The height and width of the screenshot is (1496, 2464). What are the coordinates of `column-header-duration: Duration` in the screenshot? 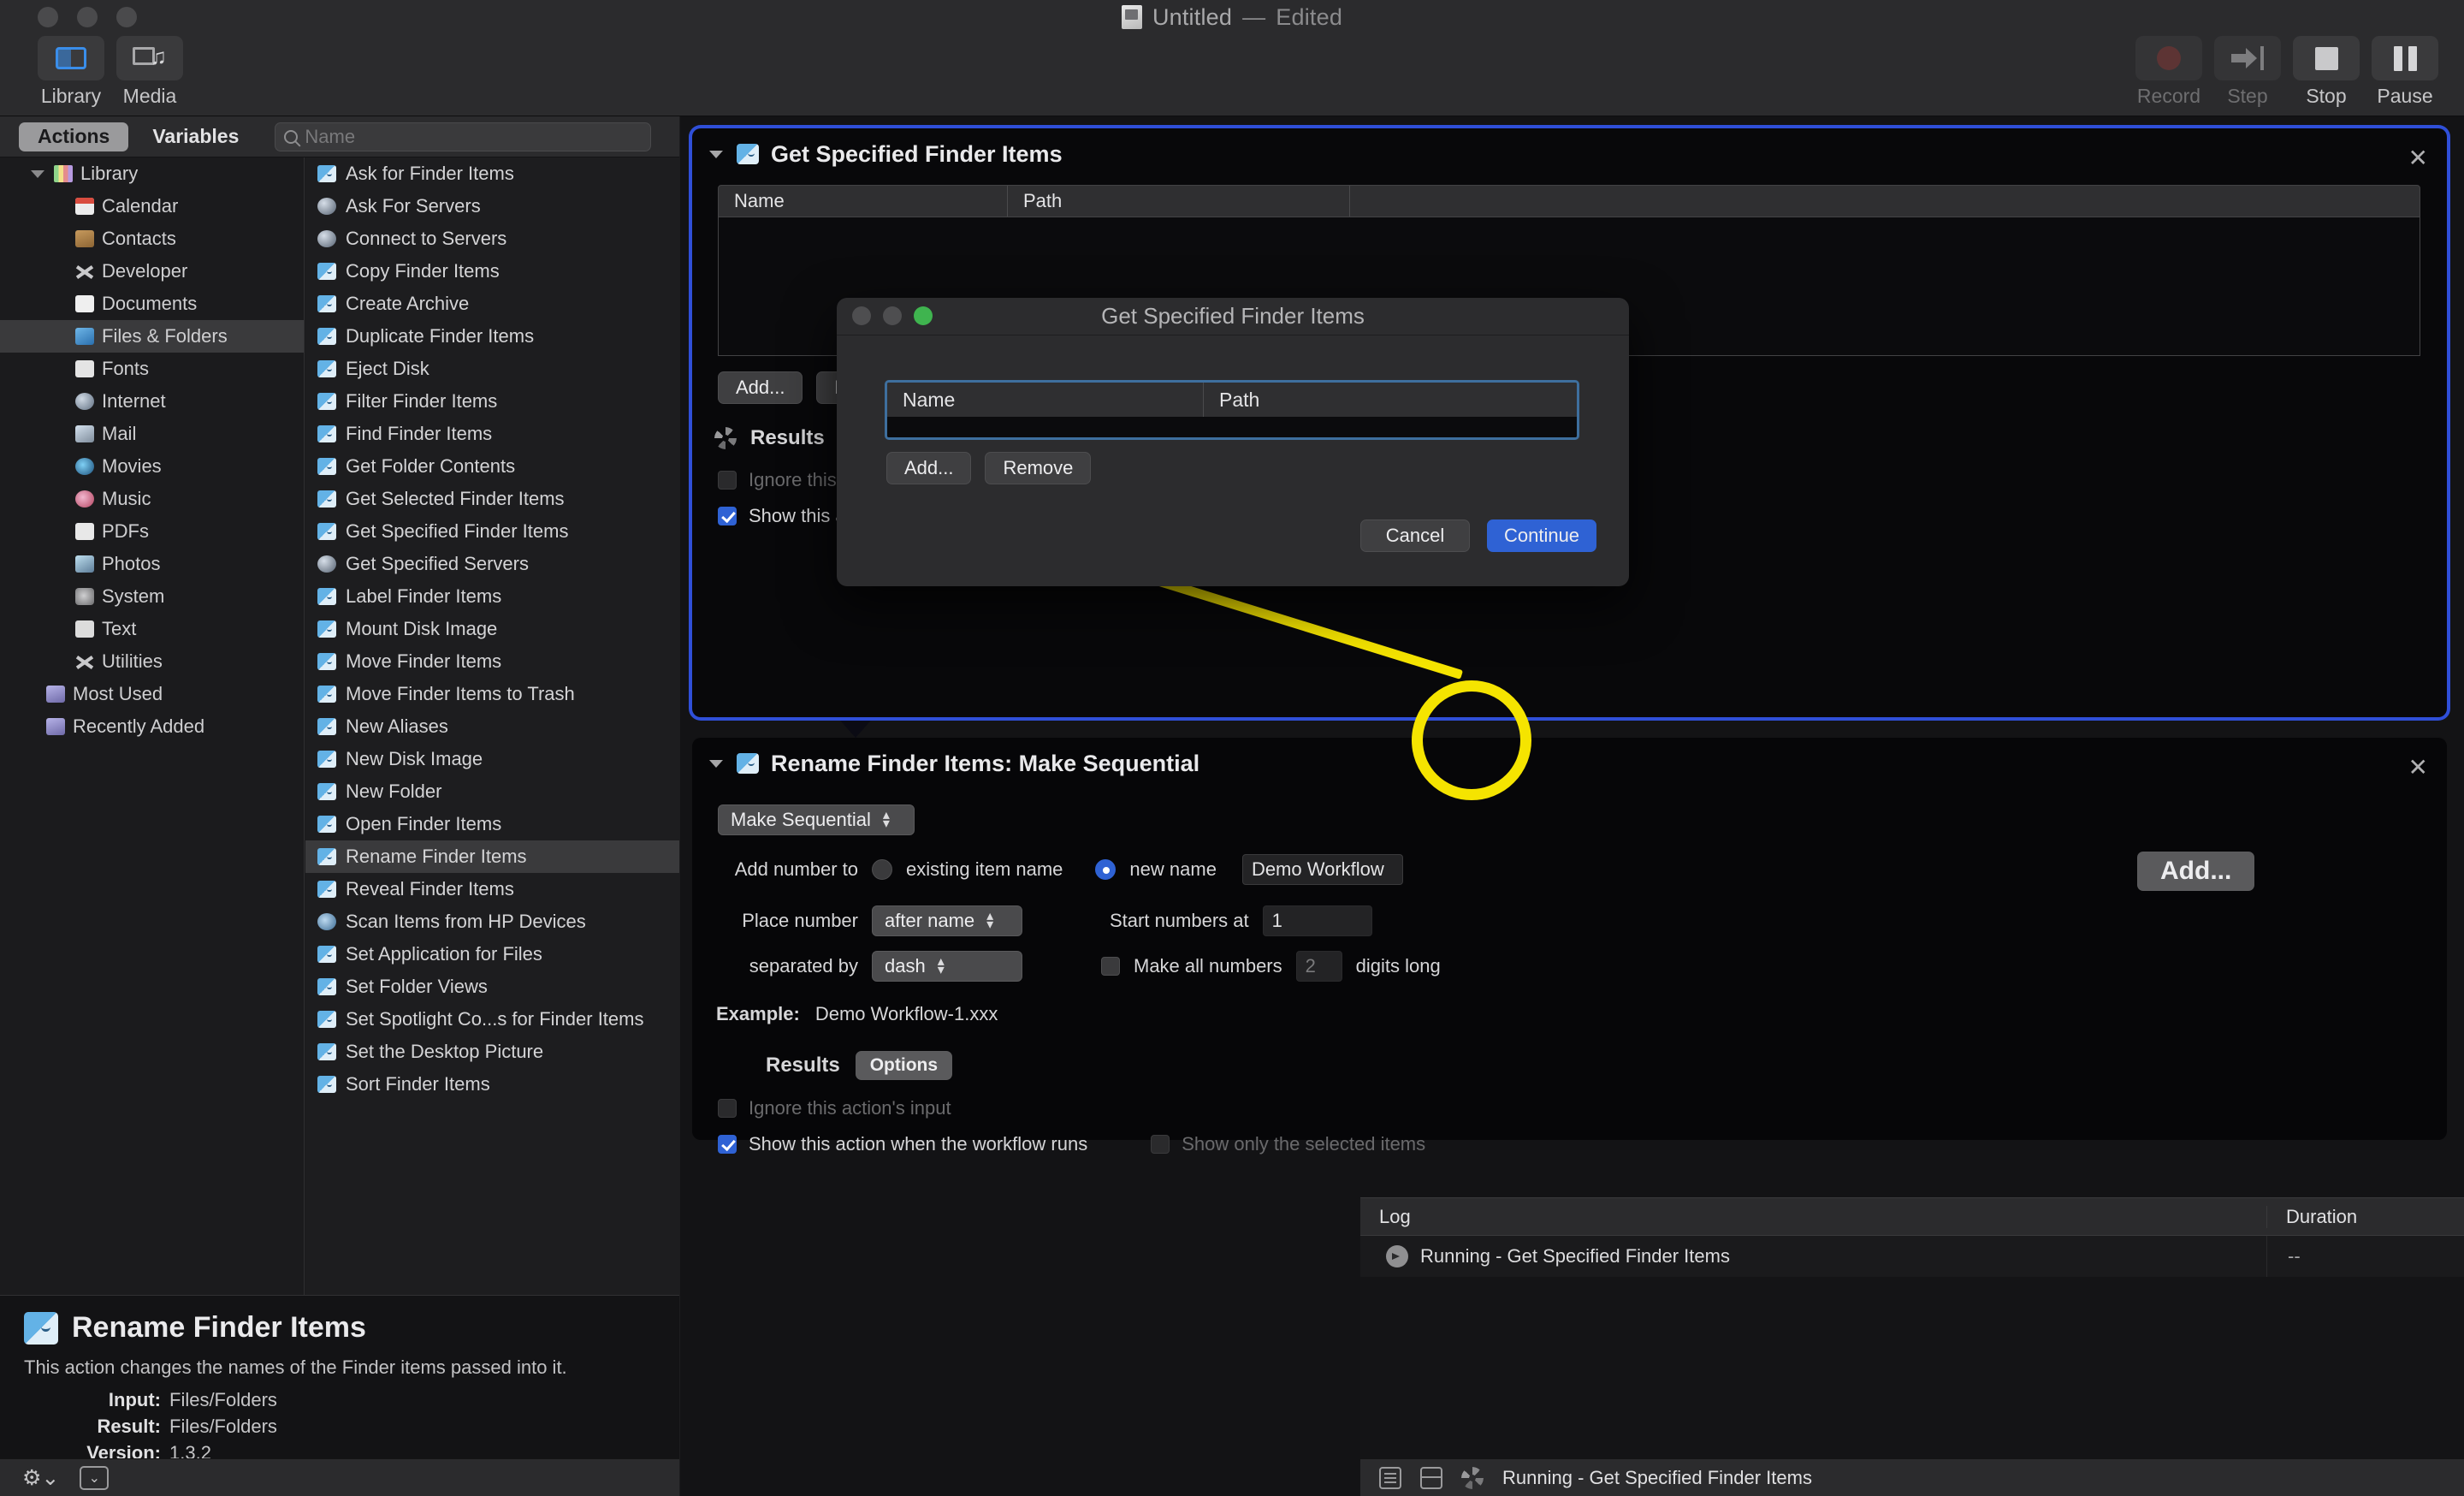 It's located at (2365, 1217).